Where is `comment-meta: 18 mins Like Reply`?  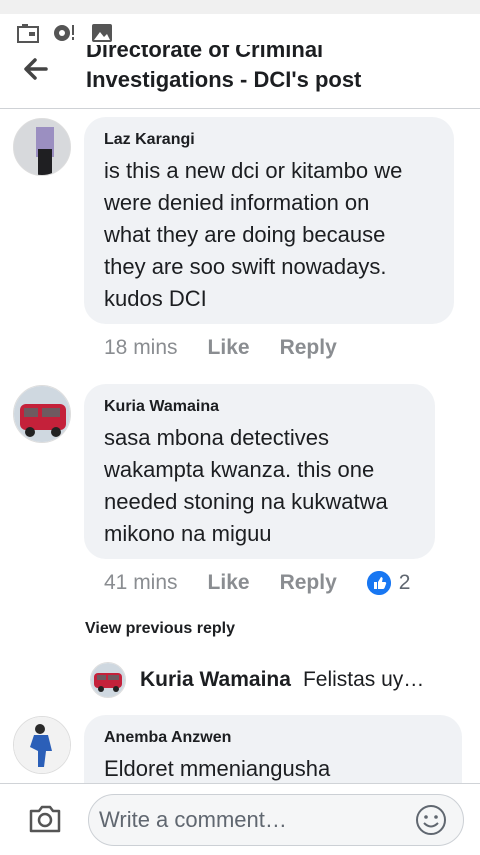 comment-meta: 18 mins Like Reply is located at coordinates (235, 348).